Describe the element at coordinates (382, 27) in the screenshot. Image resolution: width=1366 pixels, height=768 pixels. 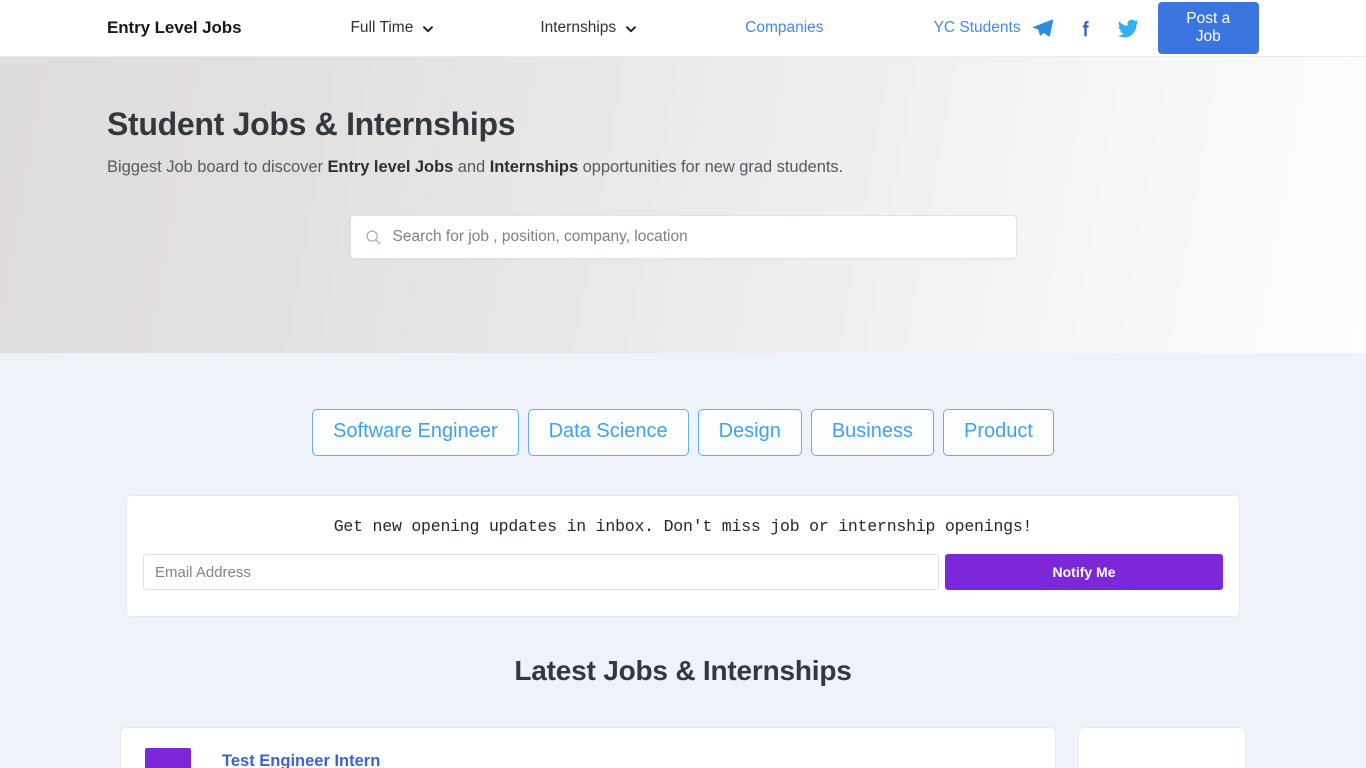
I see `nav-dropdown-full-time-label: Full Time` at that location.